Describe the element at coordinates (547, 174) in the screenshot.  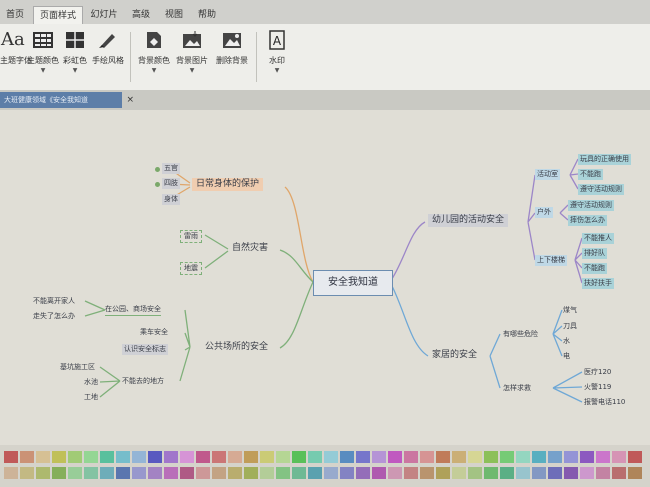
I see `topic-activity-room: 活动室` at that location.